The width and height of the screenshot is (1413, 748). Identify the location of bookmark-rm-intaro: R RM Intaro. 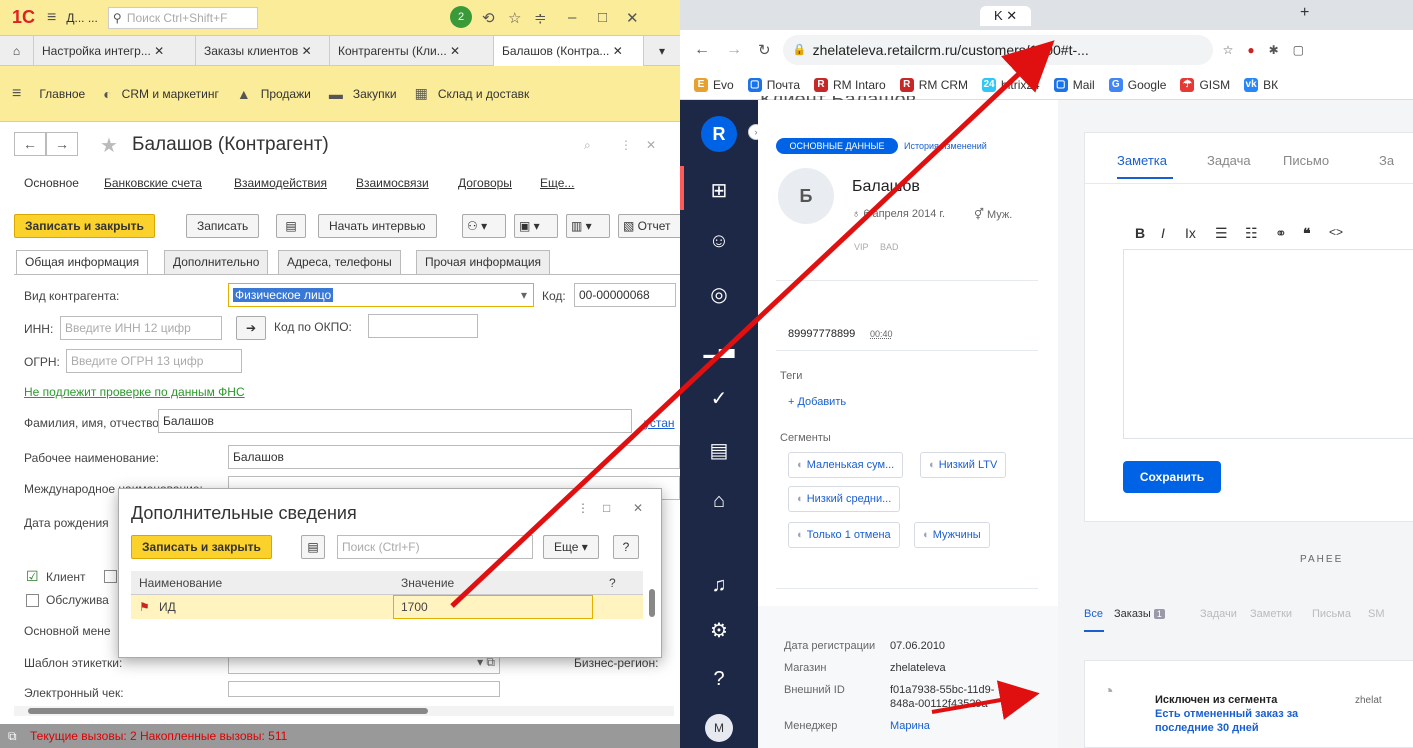
(850, 84).